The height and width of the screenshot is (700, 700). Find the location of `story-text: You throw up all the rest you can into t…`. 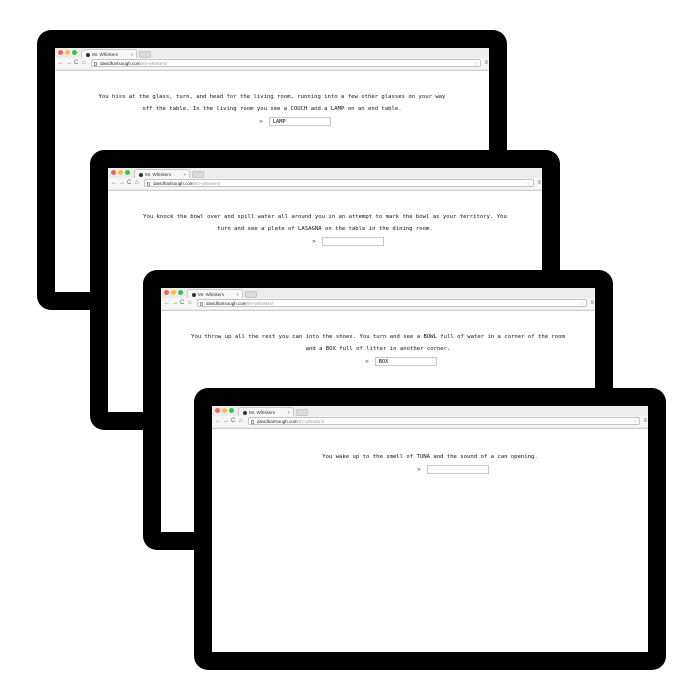

story-text: You throw up all the rest you can into t… is located at coordinates (378, 343).